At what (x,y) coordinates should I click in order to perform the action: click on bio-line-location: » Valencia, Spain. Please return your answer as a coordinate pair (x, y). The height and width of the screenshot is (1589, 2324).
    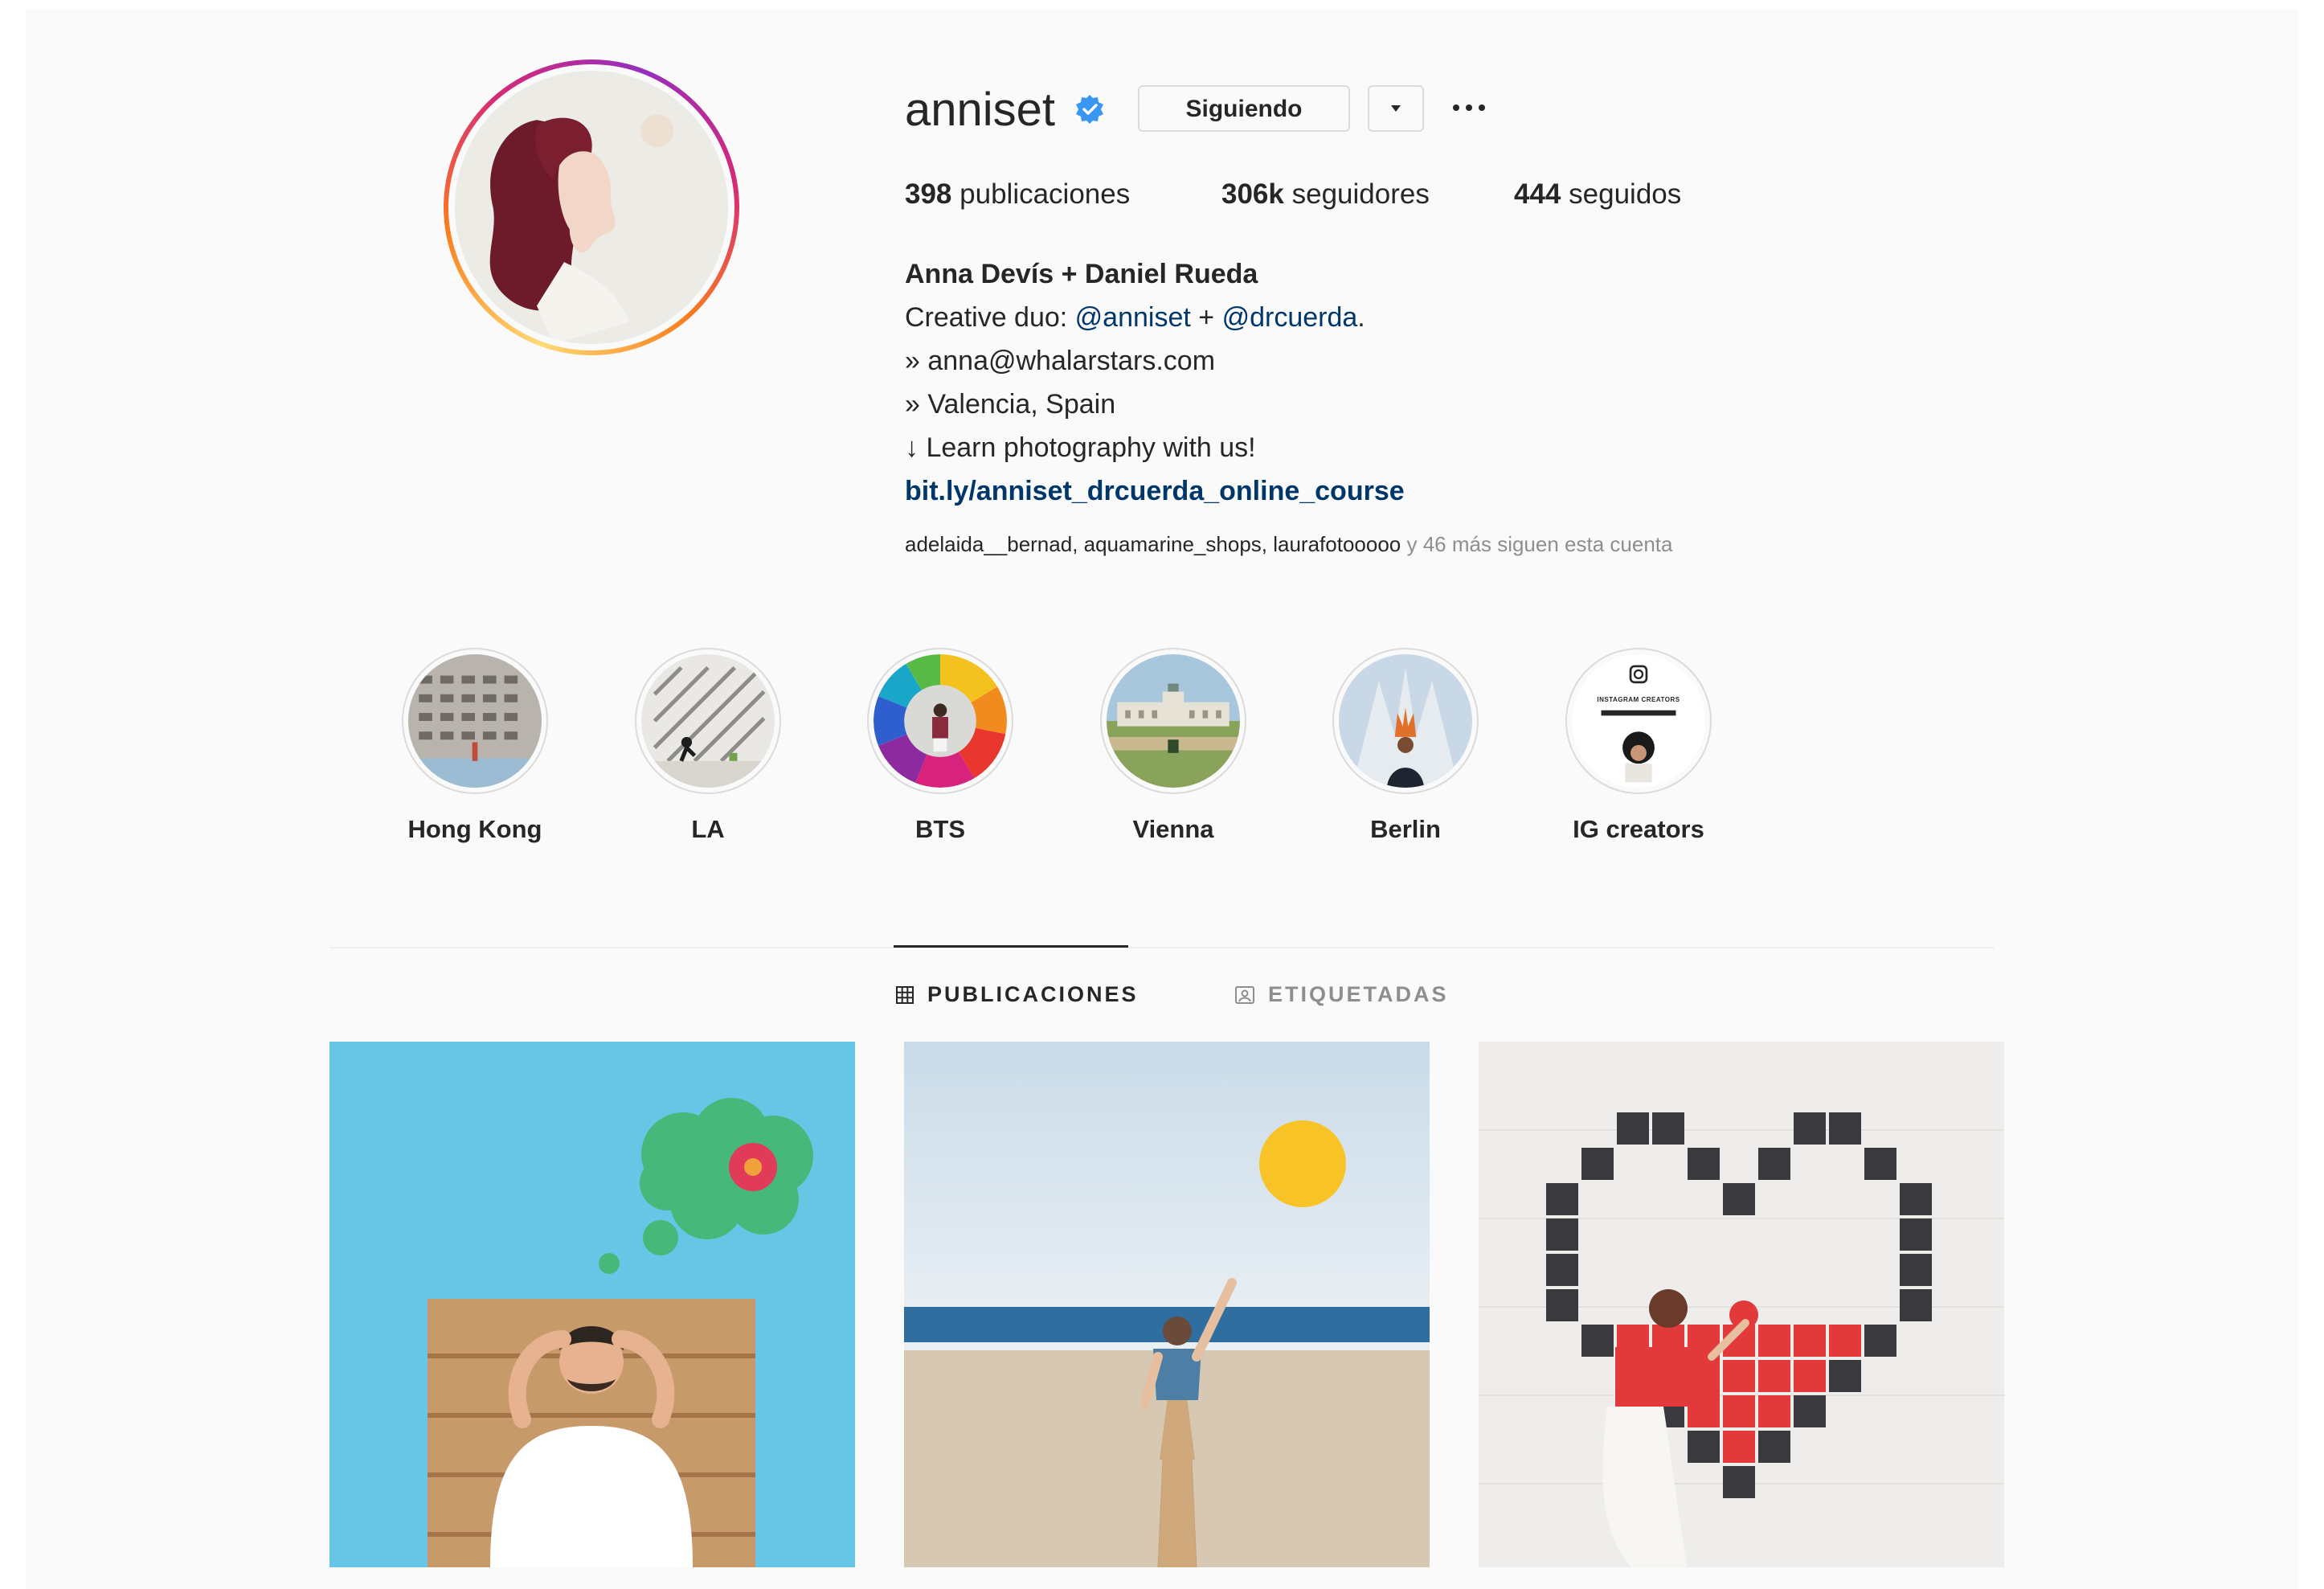
    Looking at the image, I should click on (1010, 404).